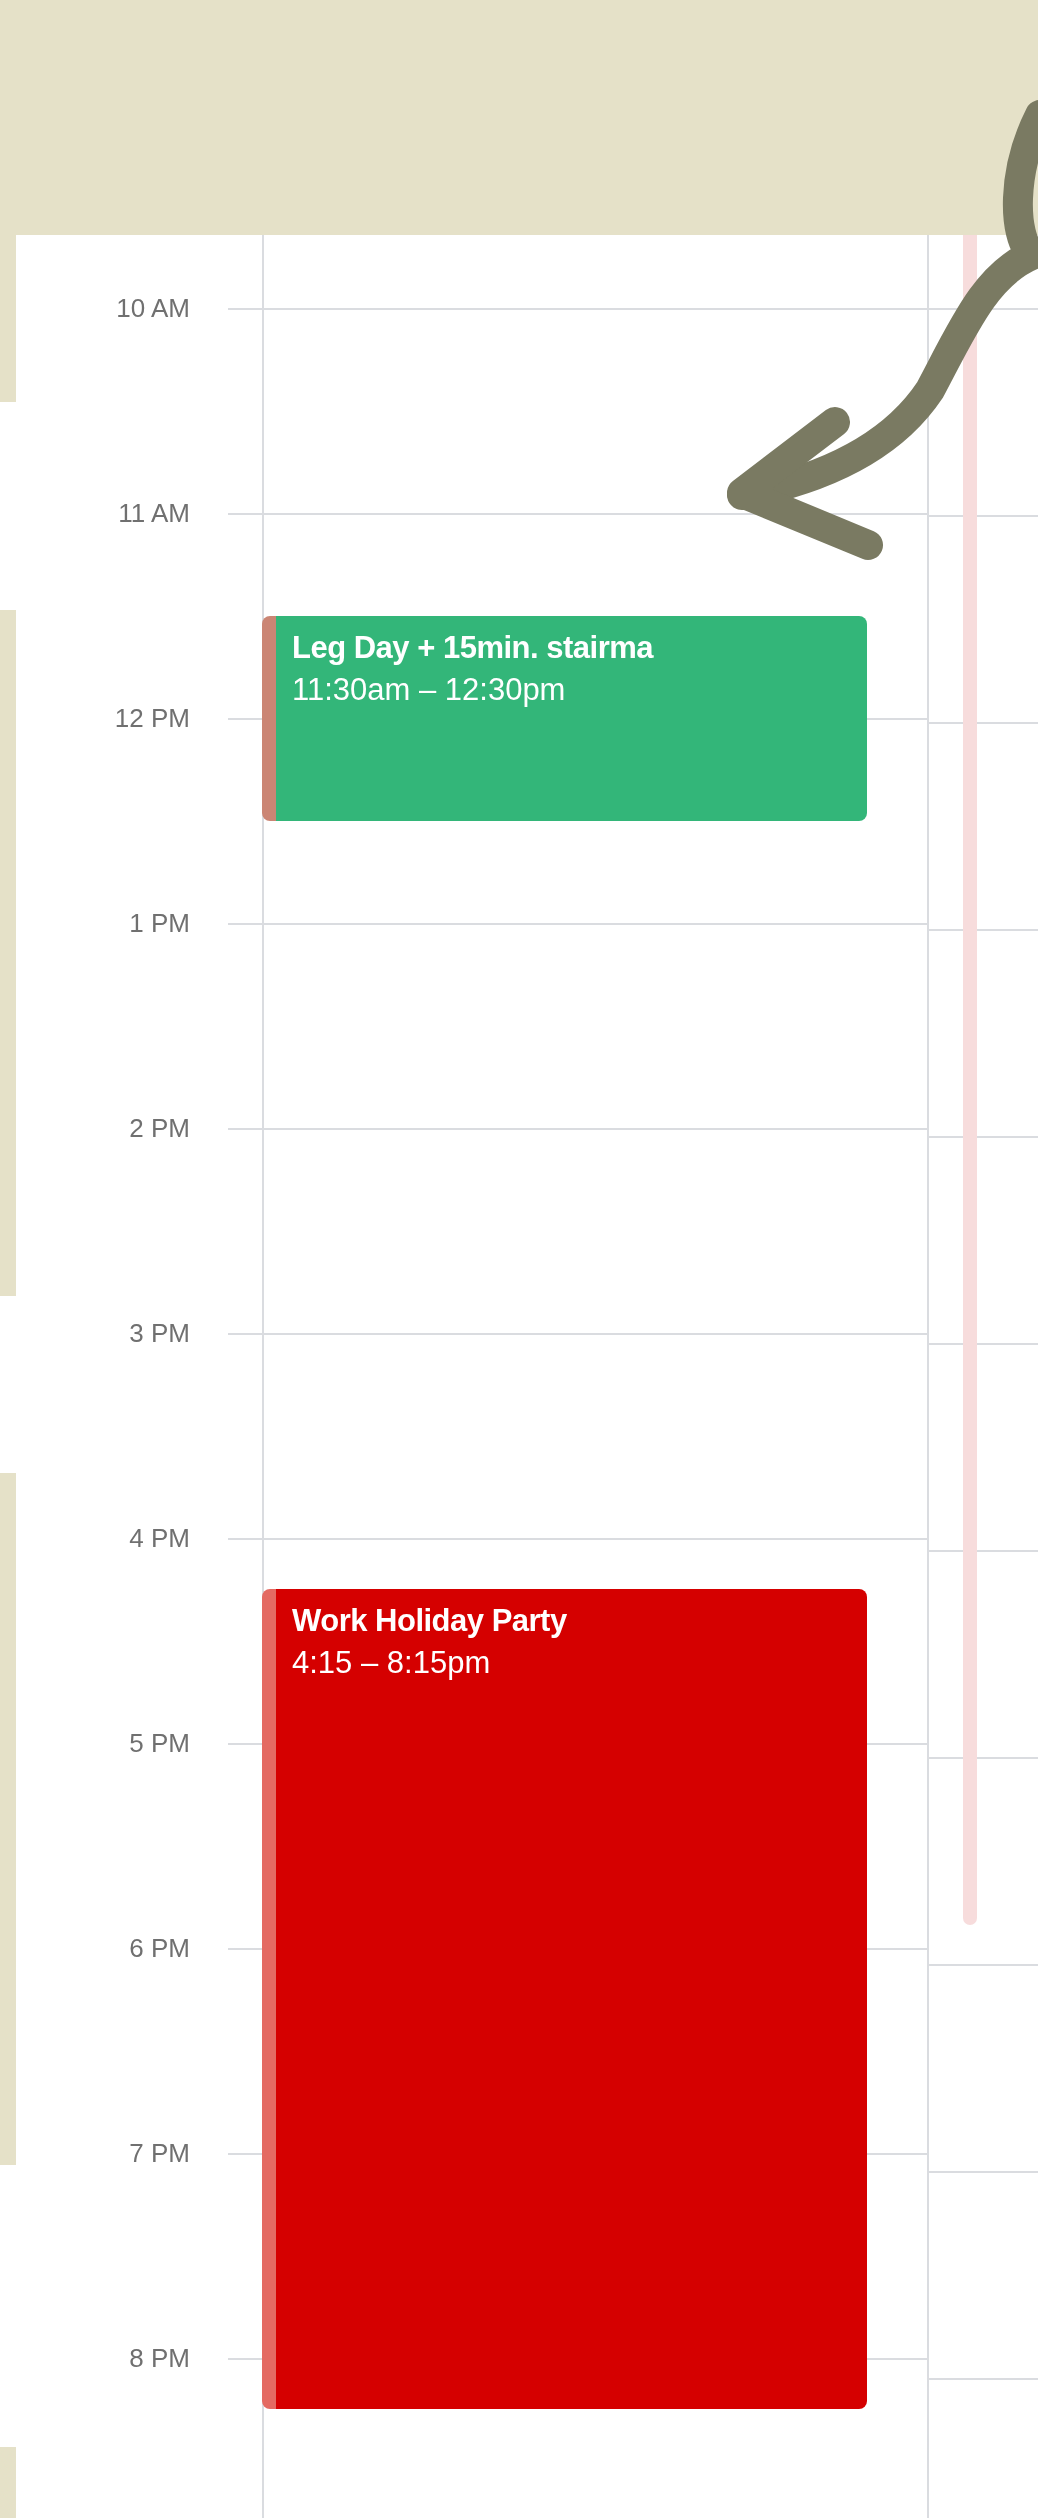 The height and width of the screenshot is (2518, 1038). What do you see at coordinates (159, 923) in the screenshot?
I see `time-label: 1 PM` at bounding box center [159, 923].